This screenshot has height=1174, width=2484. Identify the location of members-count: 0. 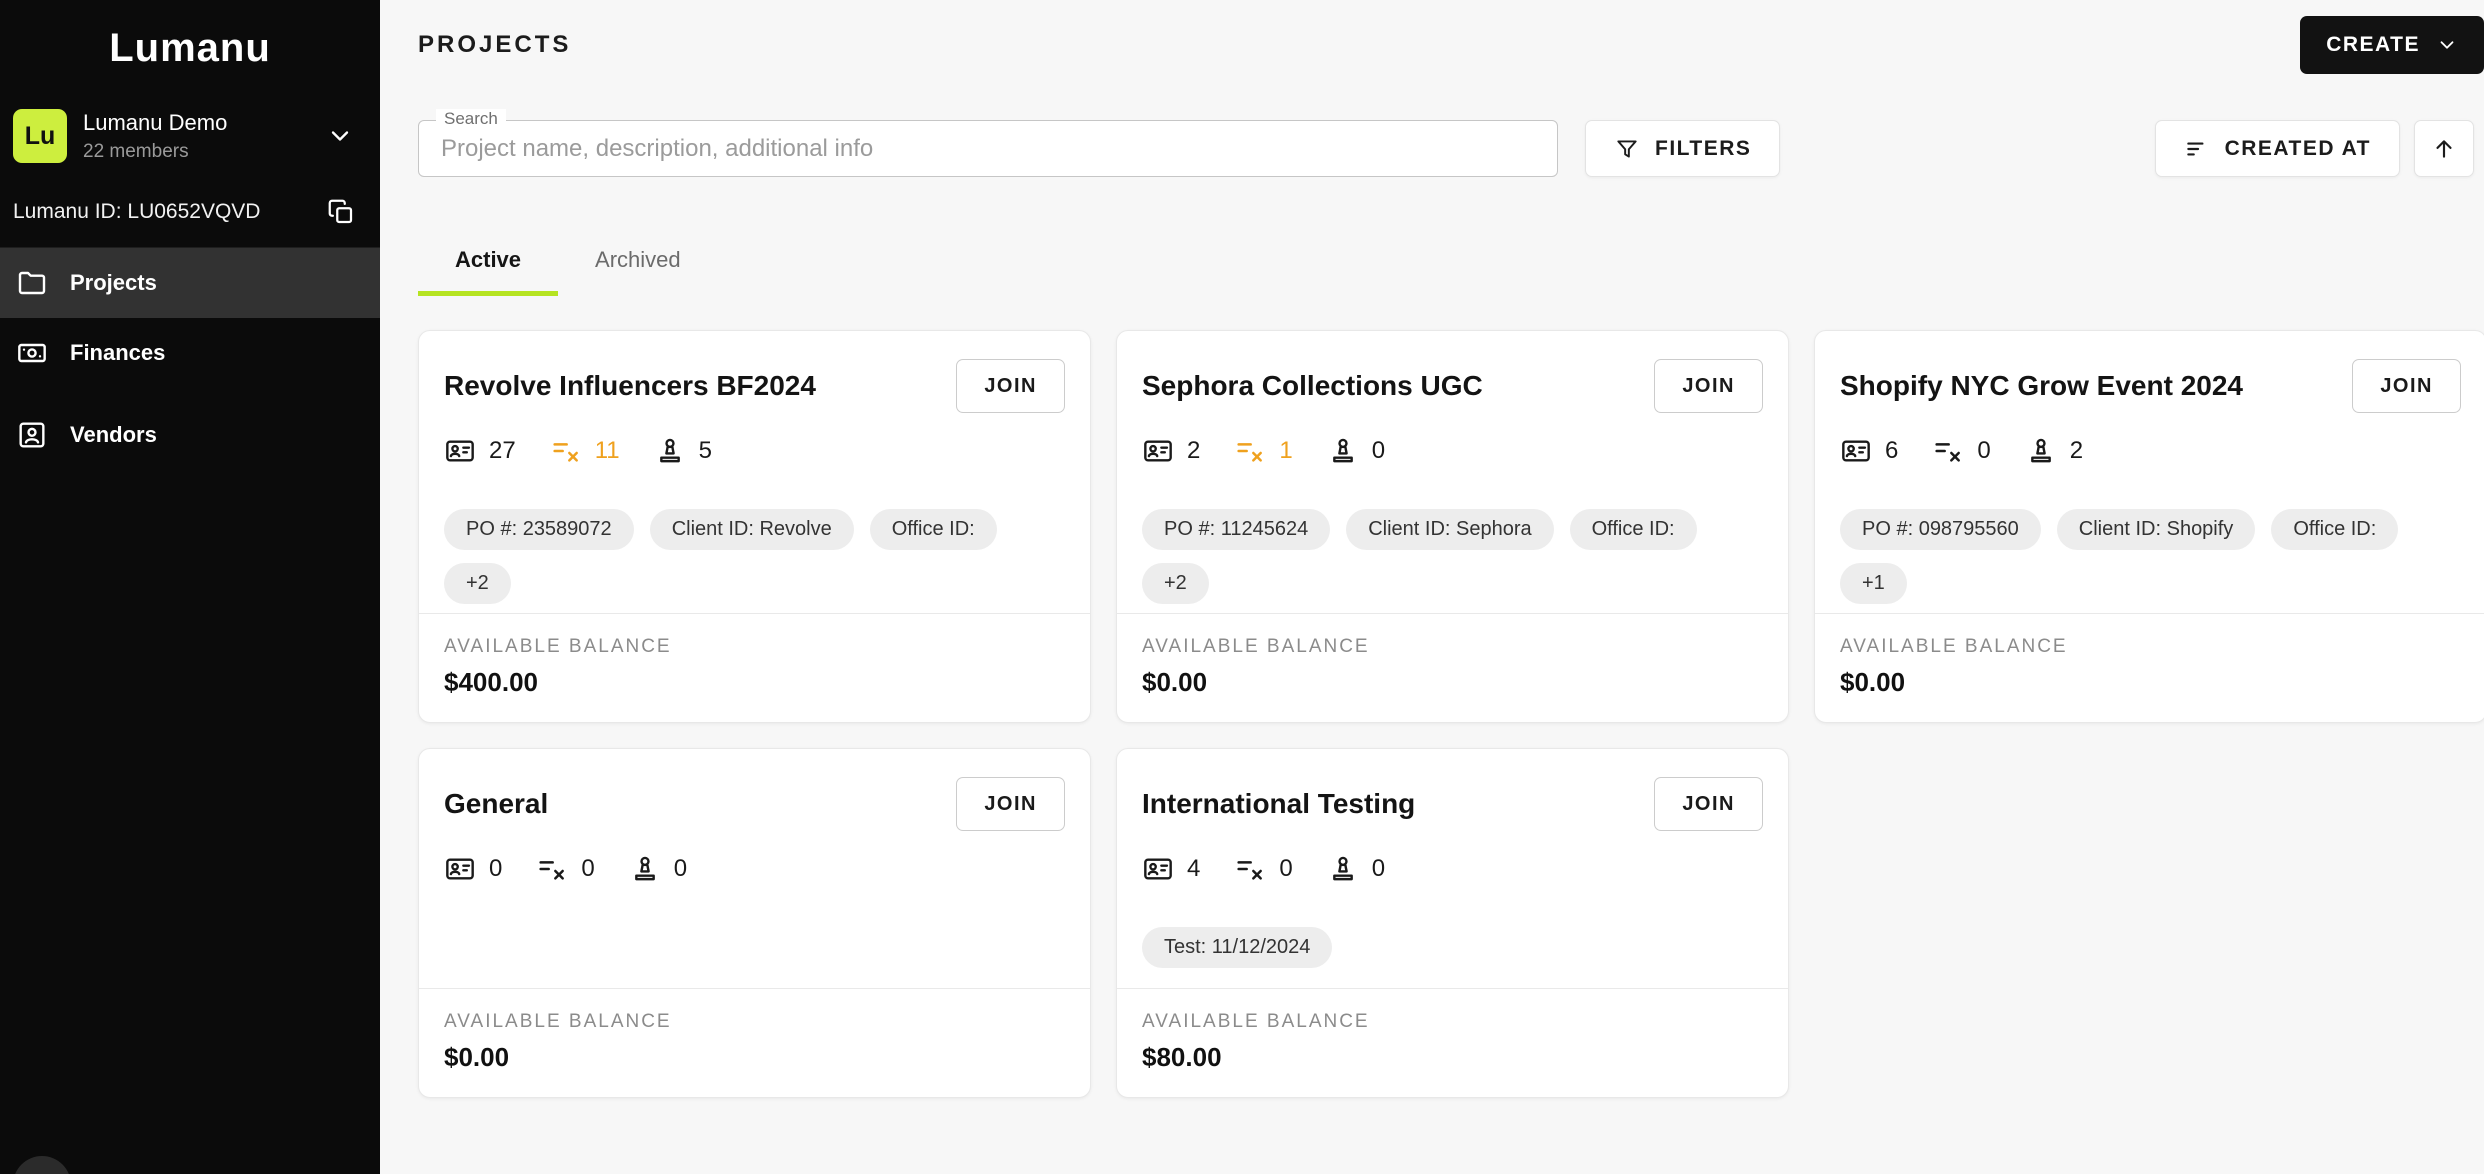
(496, 868).